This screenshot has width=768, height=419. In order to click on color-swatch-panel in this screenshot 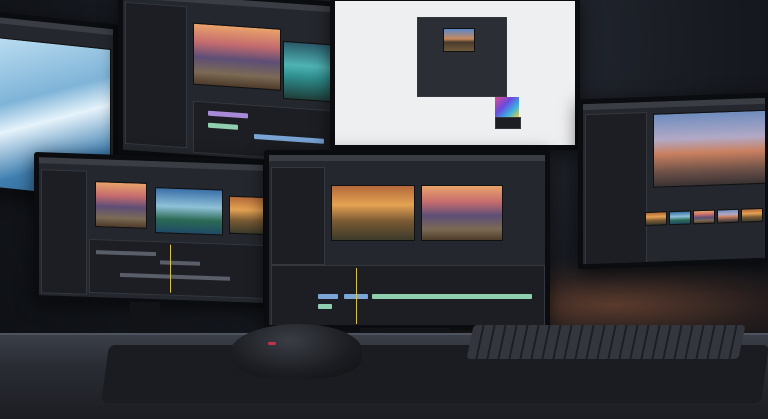, I will do `click(508, 123)`.